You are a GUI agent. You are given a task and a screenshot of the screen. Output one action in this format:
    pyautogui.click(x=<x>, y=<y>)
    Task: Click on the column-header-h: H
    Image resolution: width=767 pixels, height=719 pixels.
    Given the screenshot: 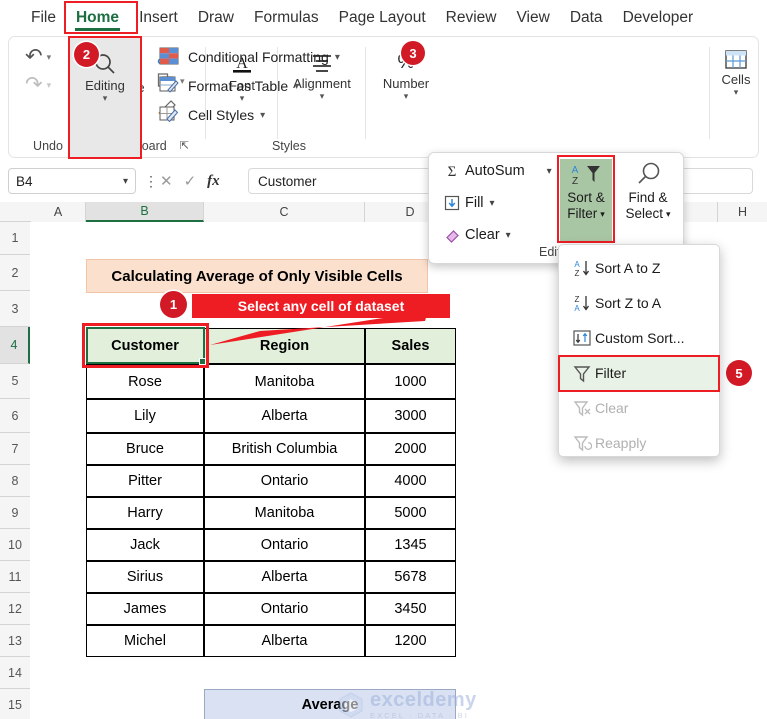 What is the action you would take?
    pyautogui.click(x=742, y=212)
    